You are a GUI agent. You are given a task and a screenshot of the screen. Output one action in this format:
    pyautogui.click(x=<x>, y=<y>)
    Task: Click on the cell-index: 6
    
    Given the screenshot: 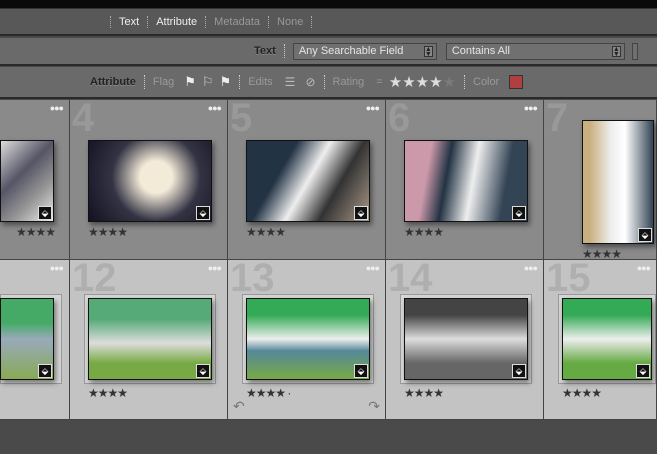 What is the action you would take?
    pyautogui.click(x=399, y=118)
    